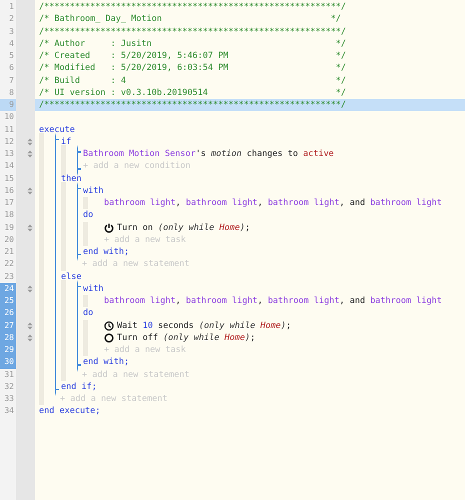  Describe the element at coordinates (11, 7) in the screenshot. I see `line-number: 1` at that location.